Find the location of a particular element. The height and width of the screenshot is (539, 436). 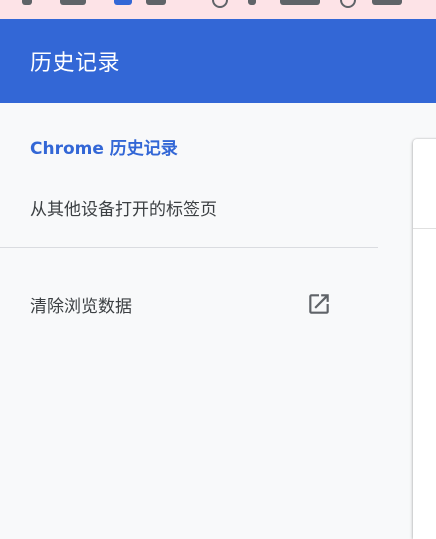

clear-browsing-data-link: 清除浏览数据 is located at coordinates (181, 304).